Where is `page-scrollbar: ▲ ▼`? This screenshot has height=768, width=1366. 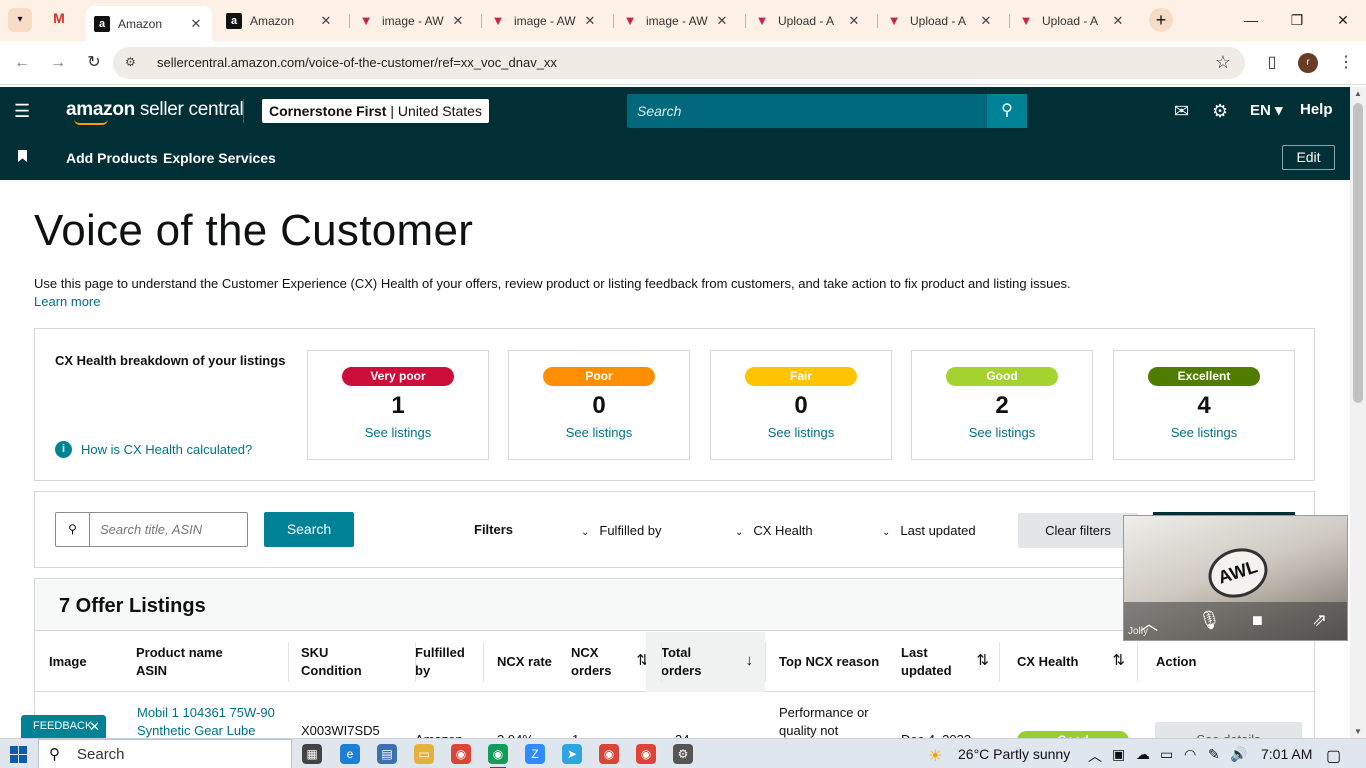 page-scrollbar: ▲ ▼ is located at coordinates (1358, 412).